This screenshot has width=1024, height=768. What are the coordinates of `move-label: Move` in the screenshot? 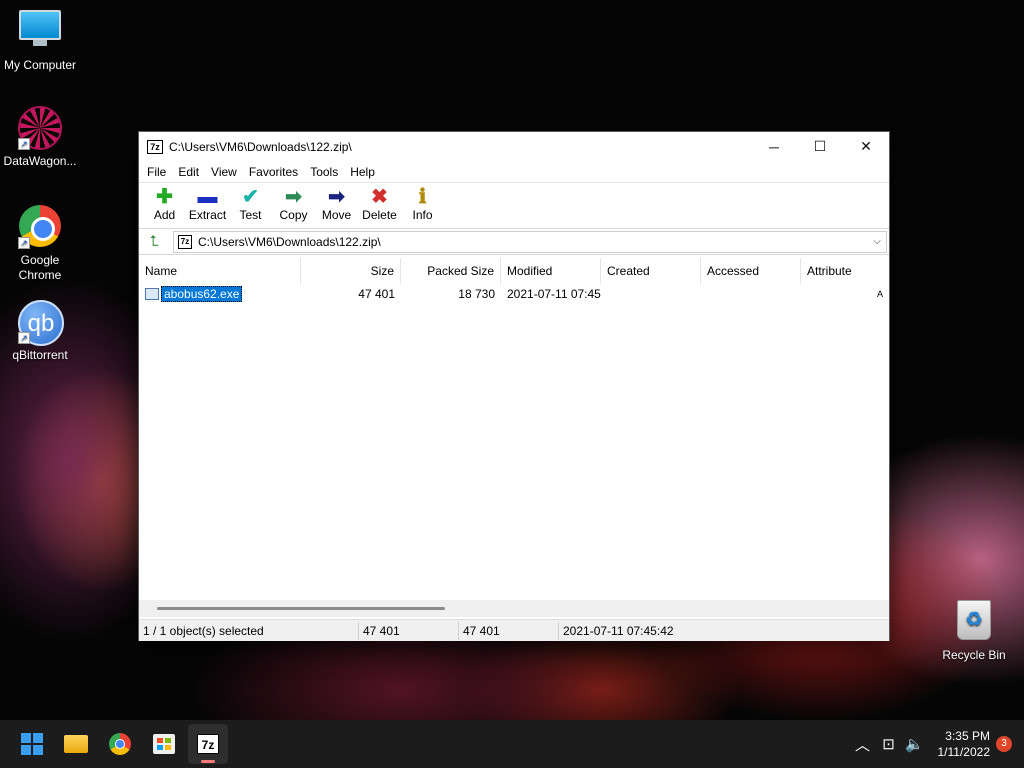 It's located at (336, 215).